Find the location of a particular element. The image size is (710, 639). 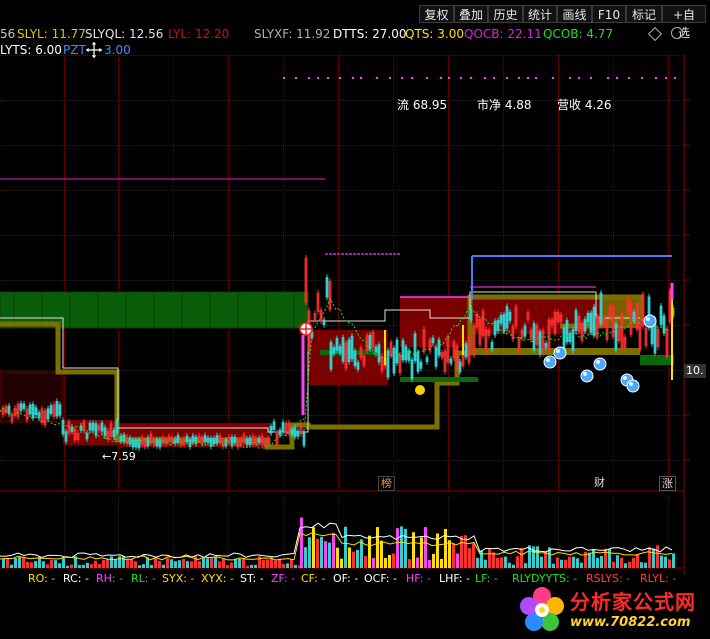

watermark-title: 分析家公式网 is located at coordinates (633, 602).